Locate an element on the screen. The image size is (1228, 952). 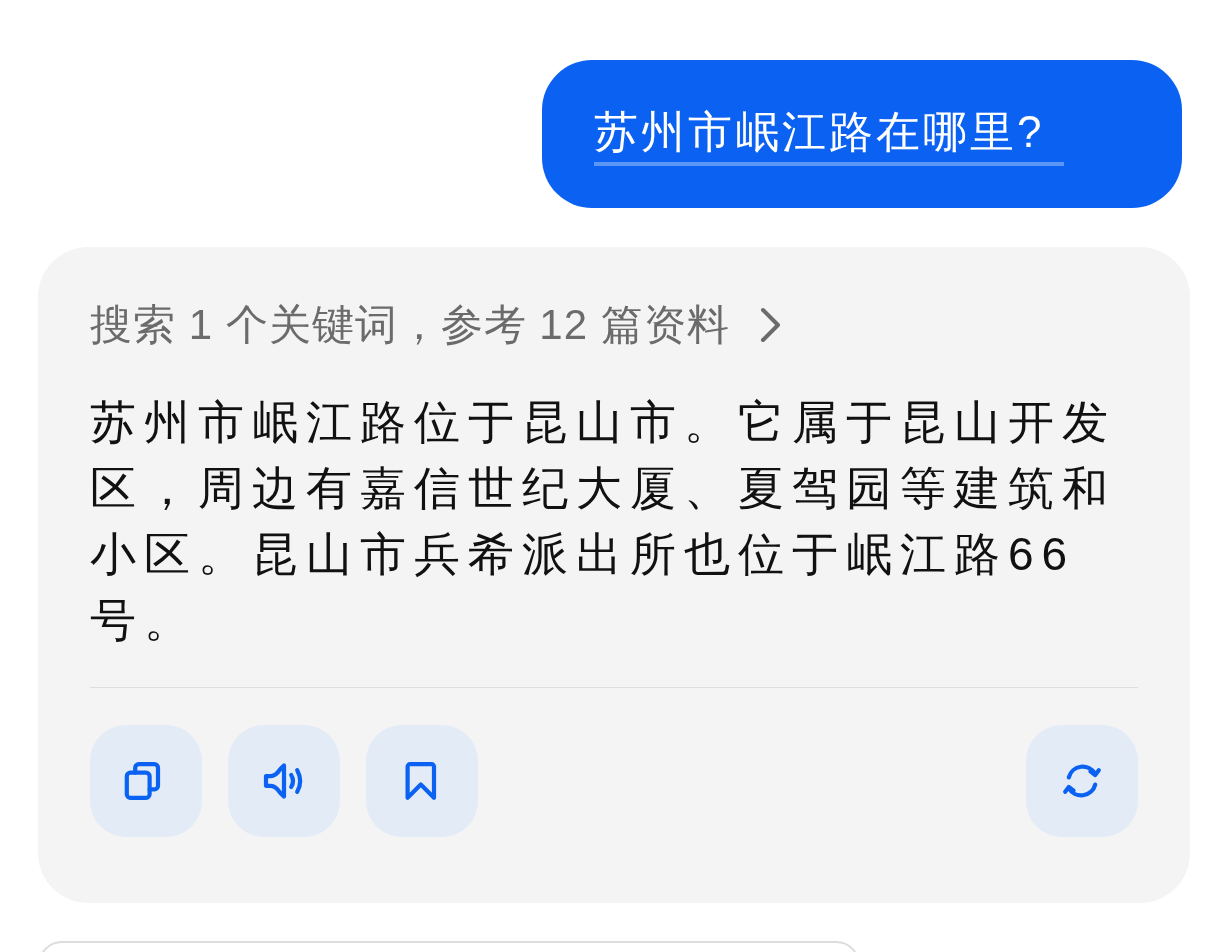
speak-button is located at coordinates (284, 781).